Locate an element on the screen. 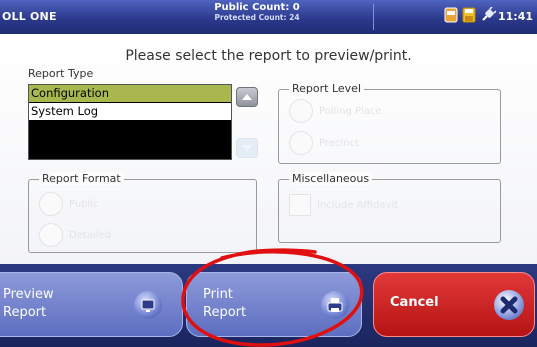 The image size is (537, 347). report-level-label: Report Level is located at coordinates (326, 88).